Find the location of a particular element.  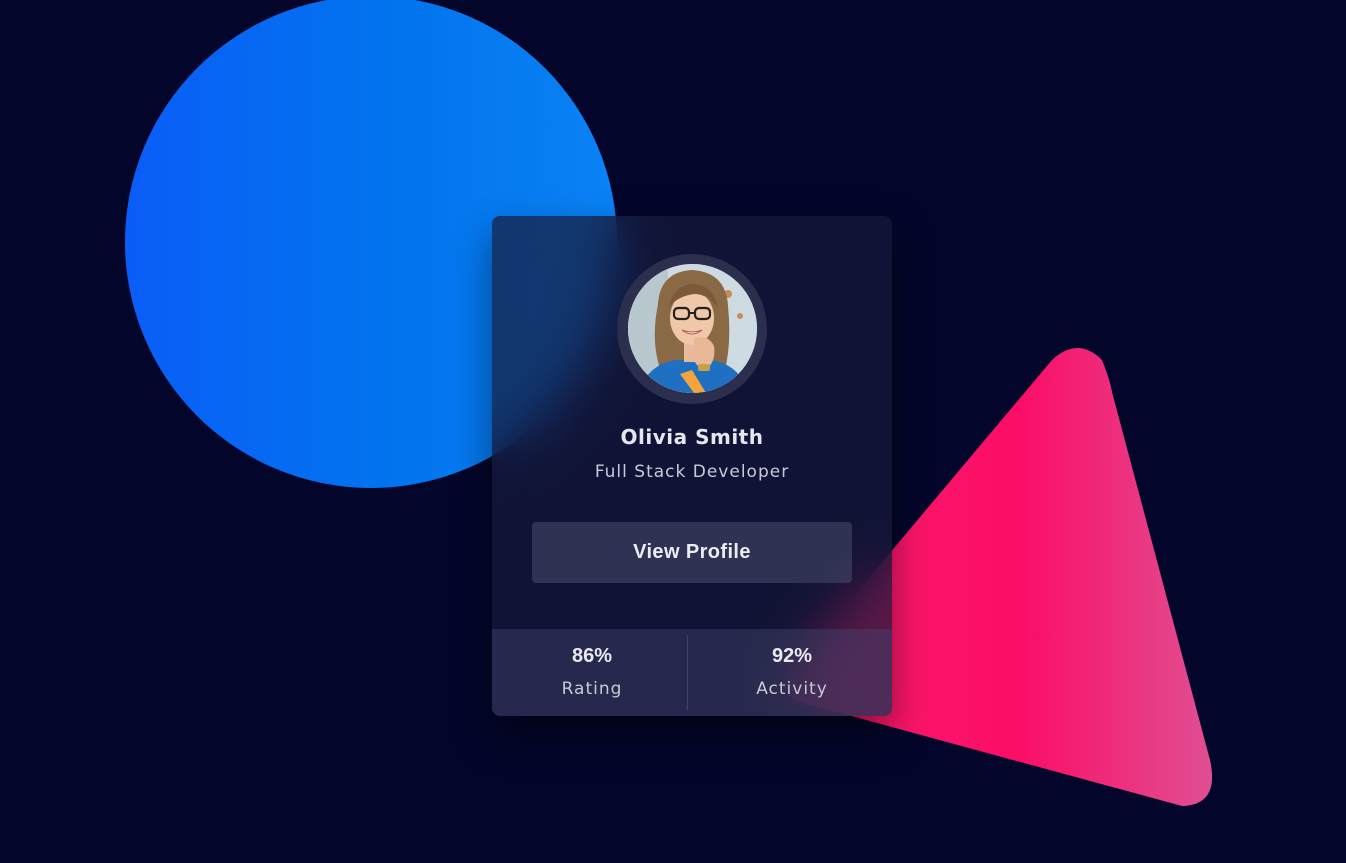

avatar is located at coordinates (692, 328).